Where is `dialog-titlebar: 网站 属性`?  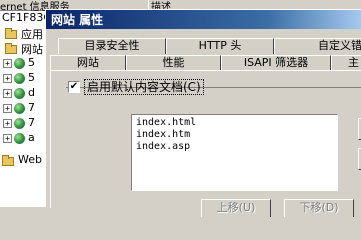
dialog-titlebar: 网站 属性 is located at coordinates (203, 19).